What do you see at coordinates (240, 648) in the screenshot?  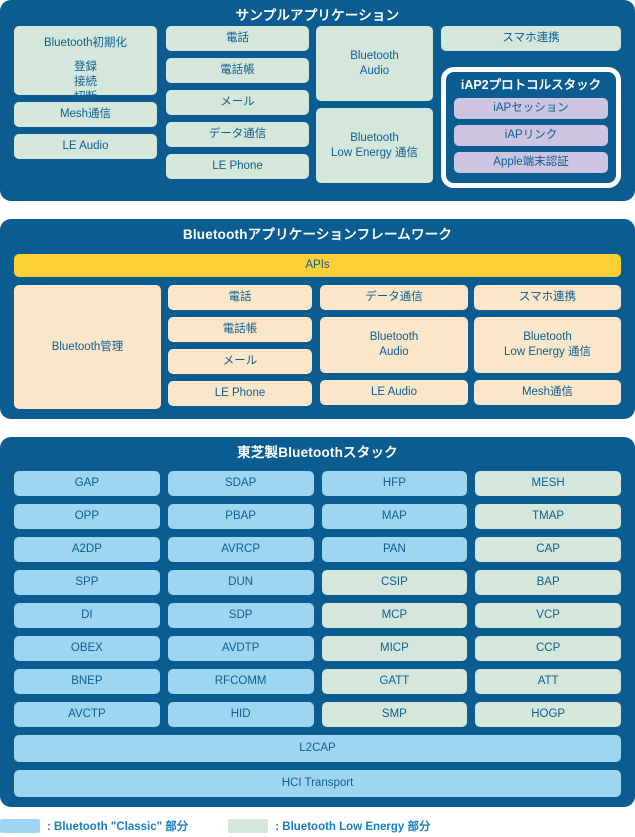 I see `stack-box-avdtp: AVDTP` at bounding box center [240, 648].